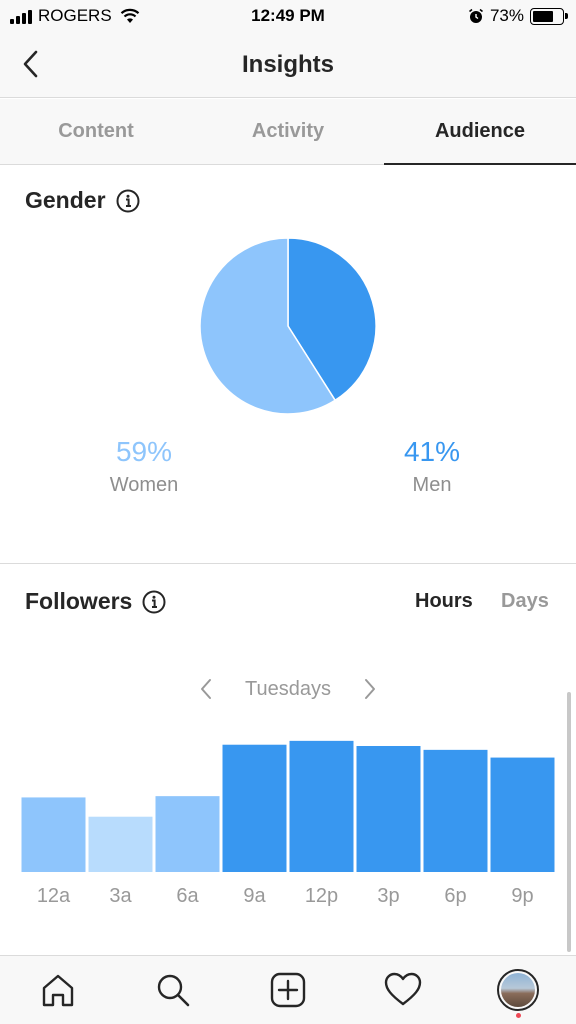  I want to click on tick-label-6a: 6a, so click(187, 896).